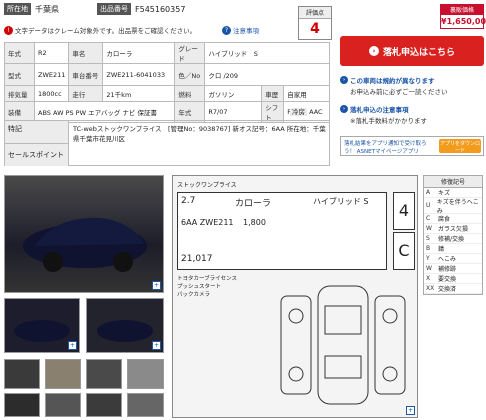 Image resolution: width=486 pixels, height=420 pixels. I want to click on main-photo: +, so click(84, 234).